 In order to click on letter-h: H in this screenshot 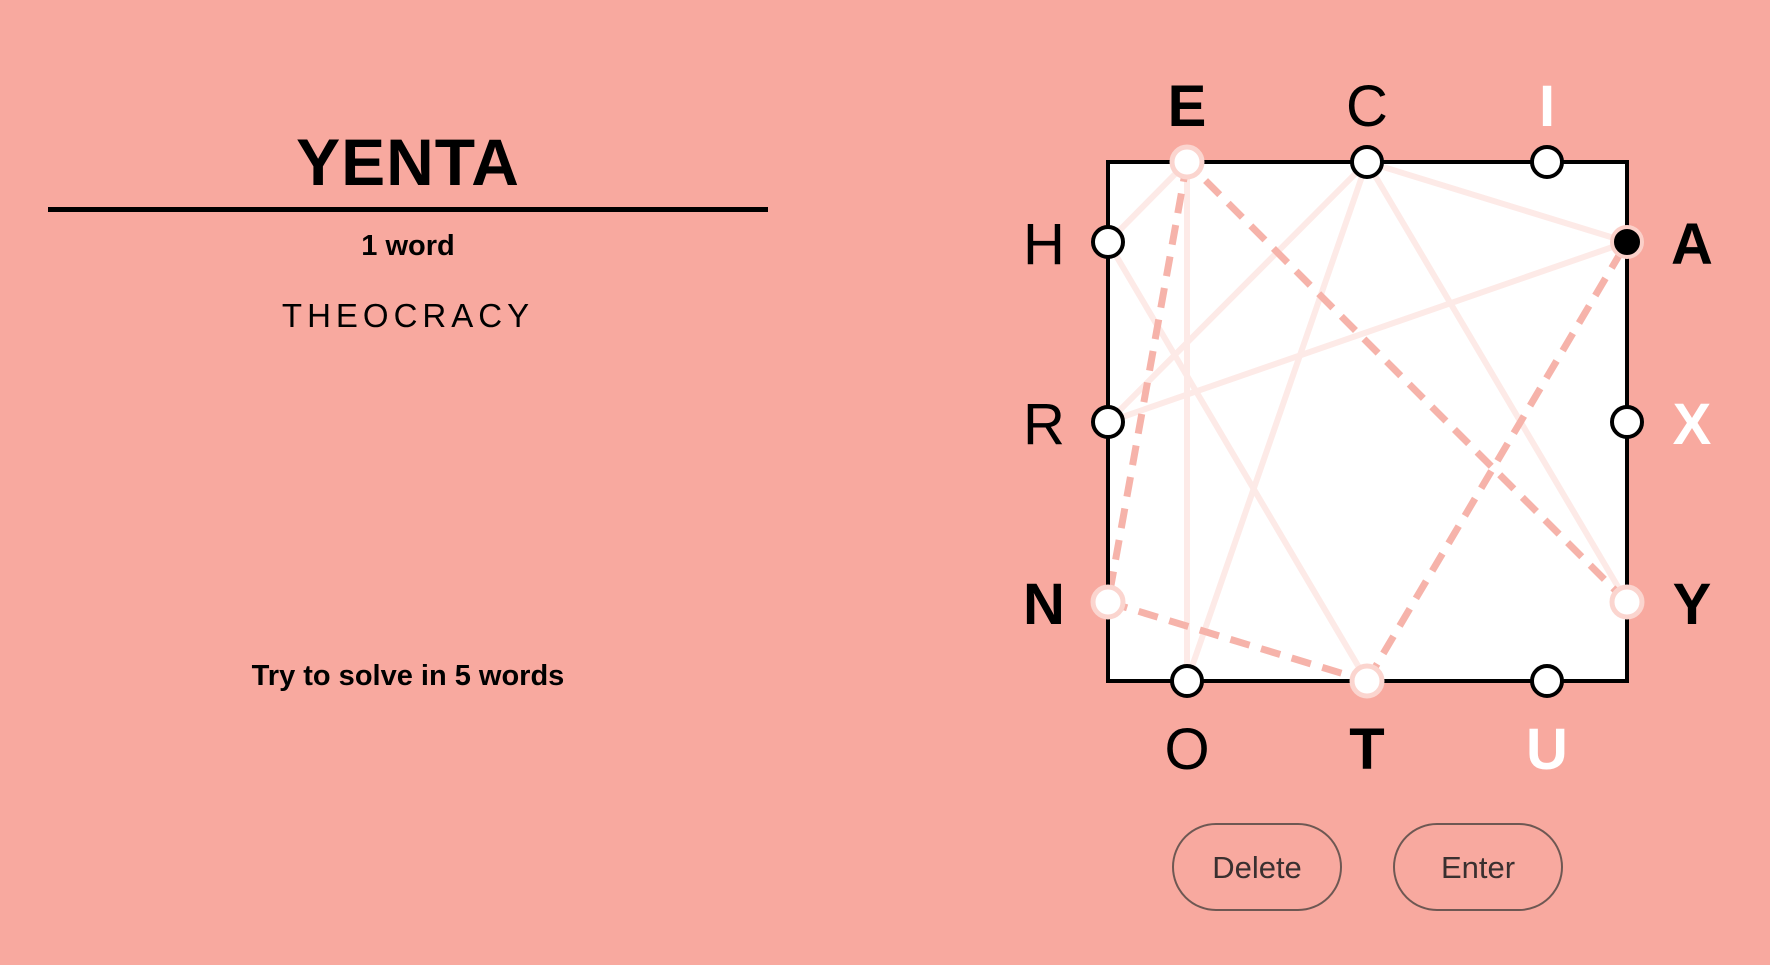, I will do `click(1044, 244)`.